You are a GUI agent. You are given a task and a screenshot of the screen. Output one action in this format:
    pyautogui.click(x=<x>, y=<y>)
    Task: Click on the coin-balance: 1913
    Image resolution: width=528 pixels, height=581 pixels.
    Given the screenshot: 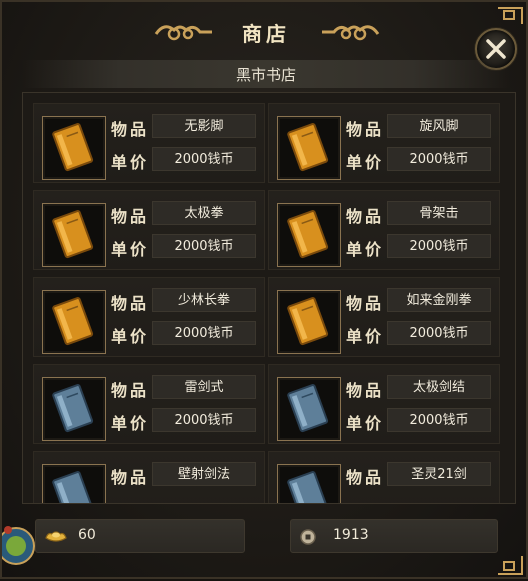 What is the action you would take?
    pyautogui.click(x=394, y=536)
    